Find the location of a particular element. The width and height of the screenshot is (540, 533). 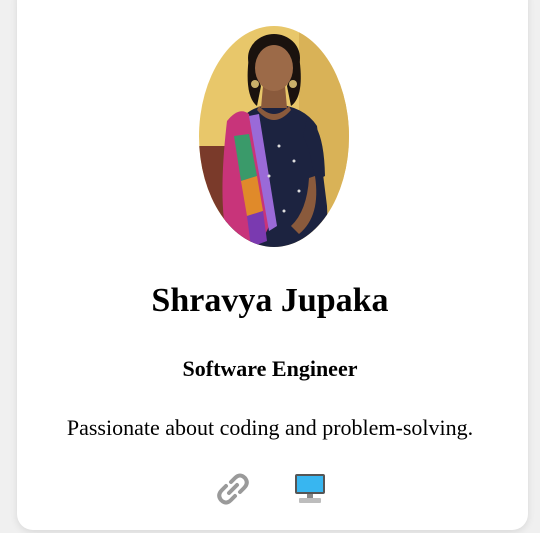

social-links is located at coordinates (270, 489).